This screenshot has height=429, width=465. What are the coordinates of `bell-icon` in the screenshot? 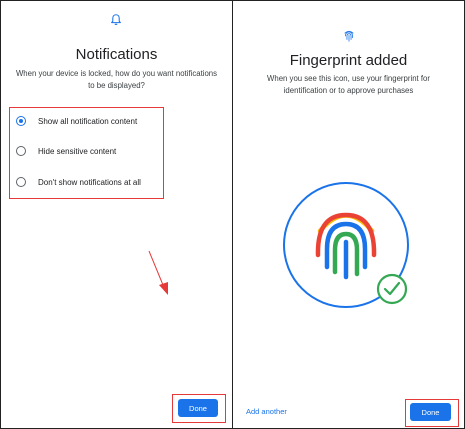 It's located at (116, 20).